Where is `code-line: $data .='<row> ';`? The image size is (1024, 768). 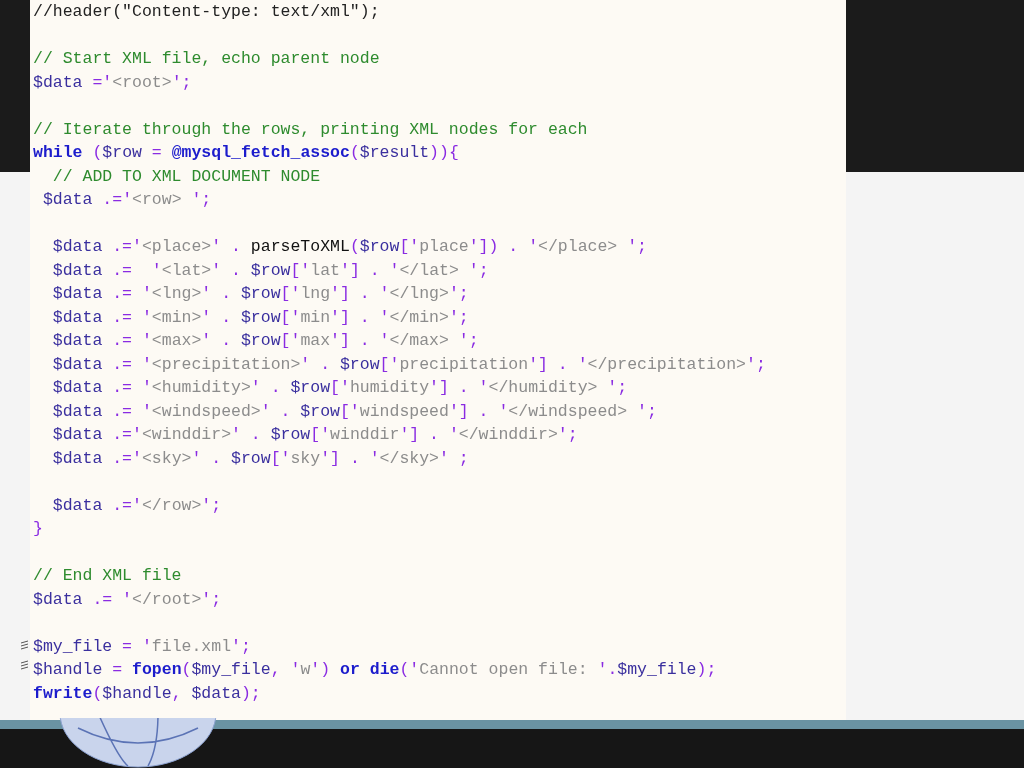
code-line: $data .='<row> '; is located at coordinates (126, 200).